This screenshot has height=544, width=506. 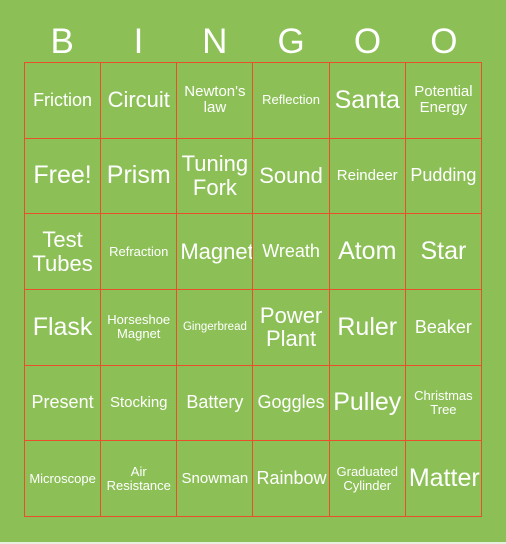 I want to click on bingo-cell: Gingerbread, so click(x=215, y=327).